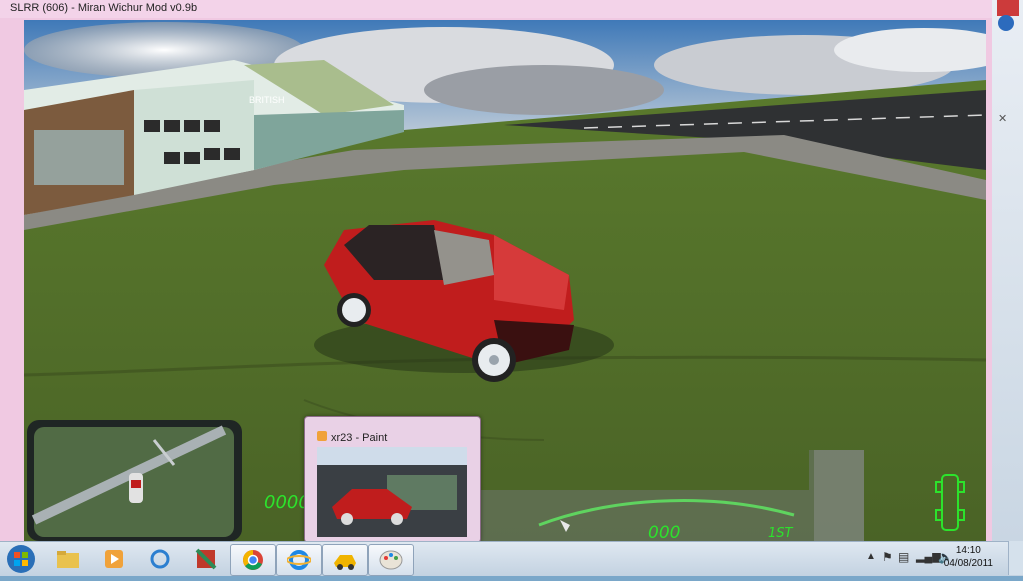 Image resolution: width=1023 pixels, height=581 pixels. What do you see at coordinates (887, 557) in the screenshot?
I see `flag-icon: ⚑` at bounding box center [887, 557].